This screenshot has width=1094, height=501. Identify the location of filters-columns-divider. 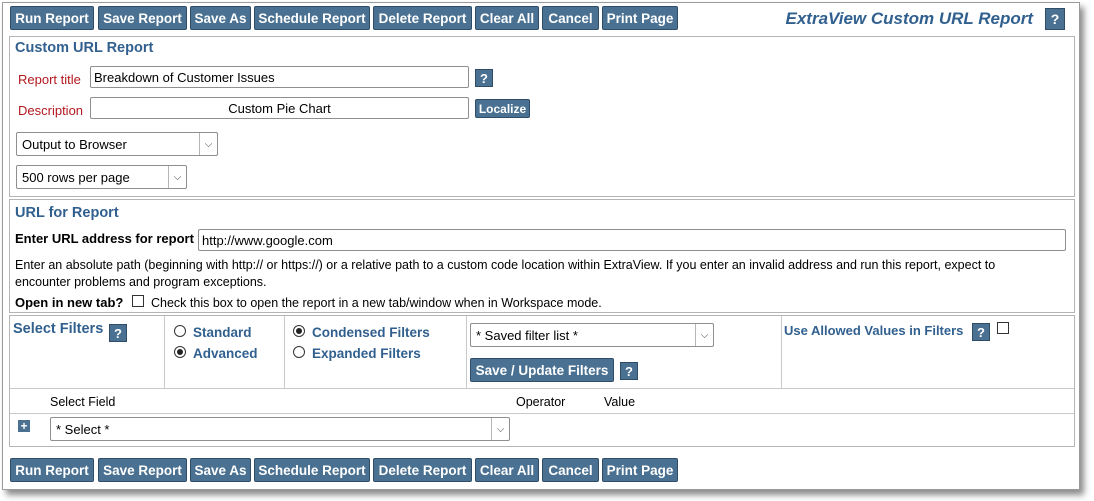
(542, 413).